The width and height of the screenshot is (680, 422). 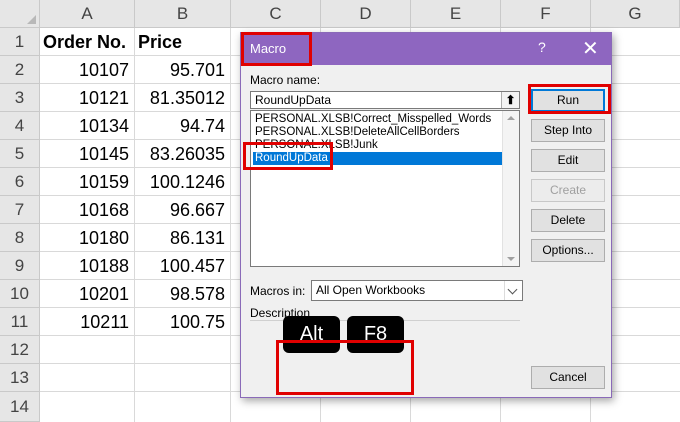 What do you see at coordinates (183, 210) in the screenshot?
I see `price-cell: 96.667` at bounding box center [183, 210].